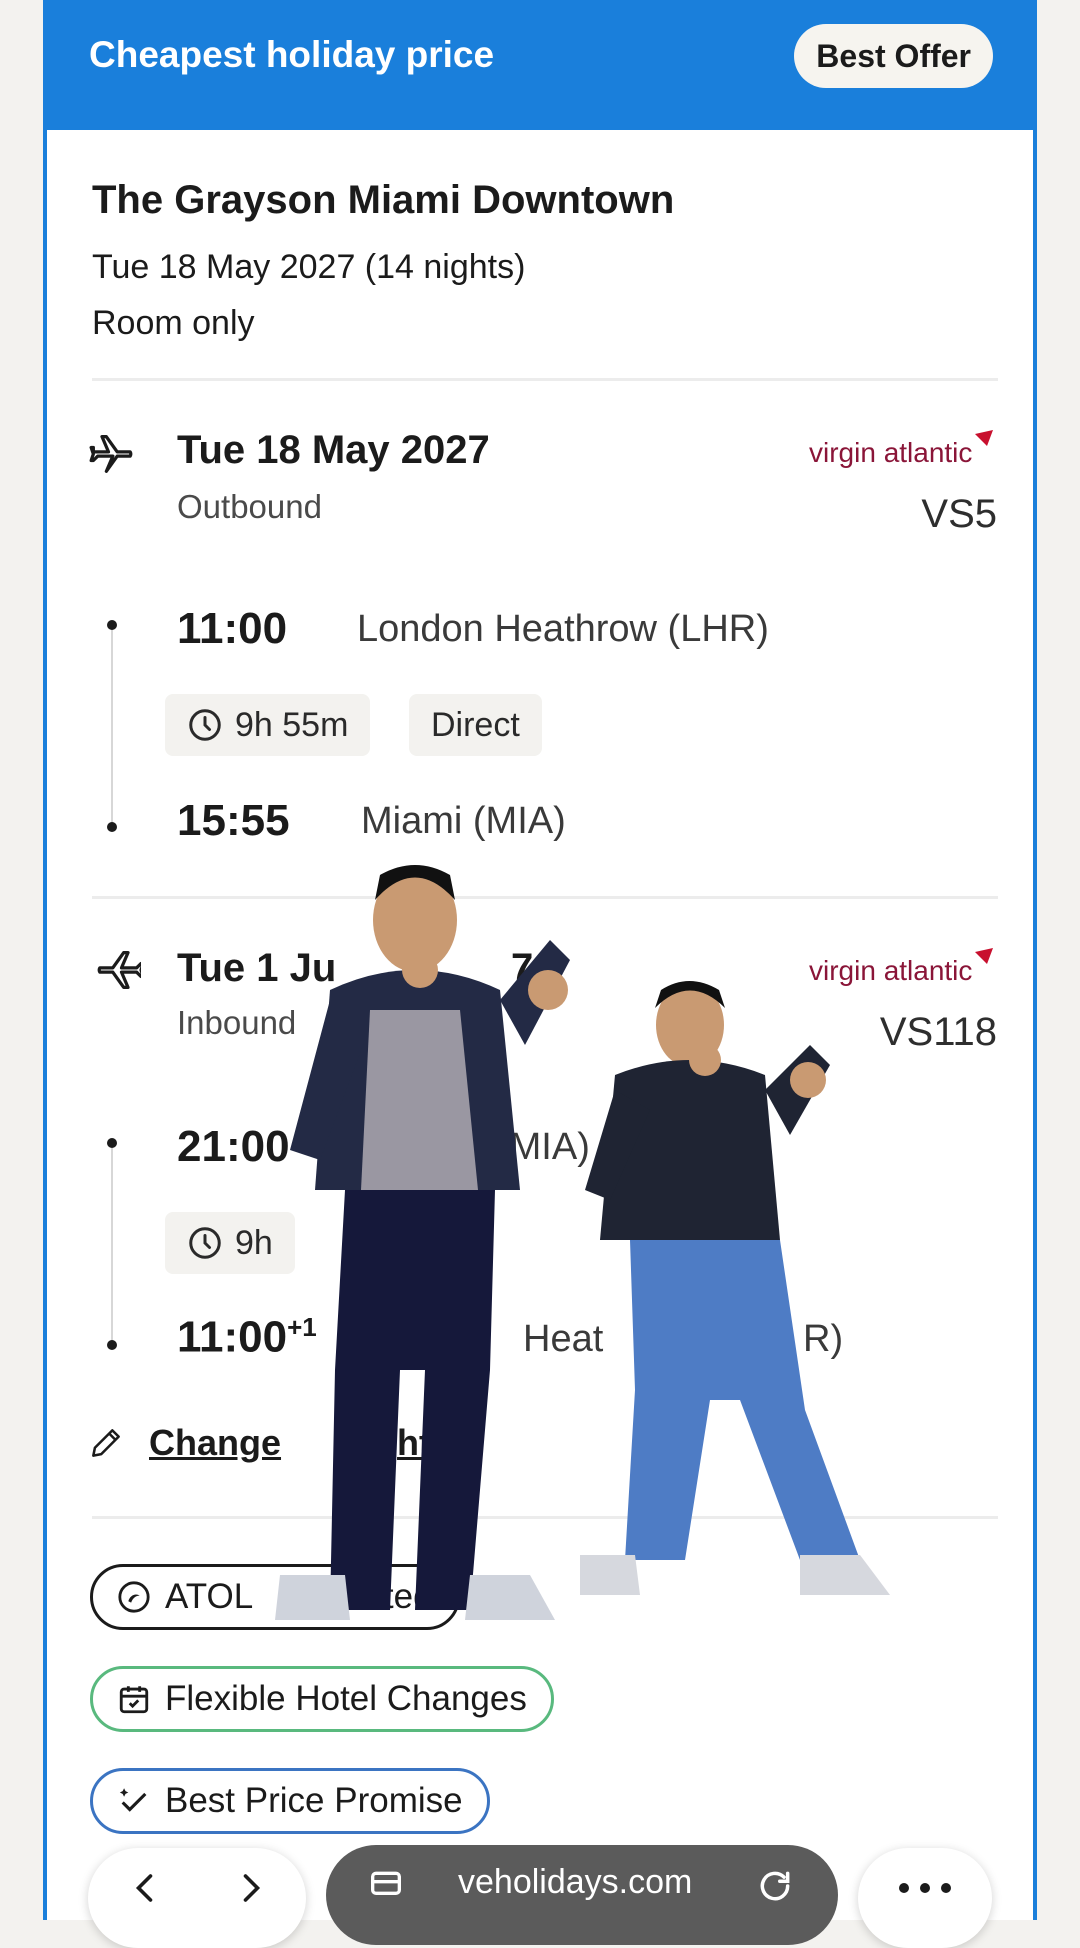 The width and height of the screenshot is (1080, 1948). I want to click on duration-chip: 9h 55m, so click(268, 725).